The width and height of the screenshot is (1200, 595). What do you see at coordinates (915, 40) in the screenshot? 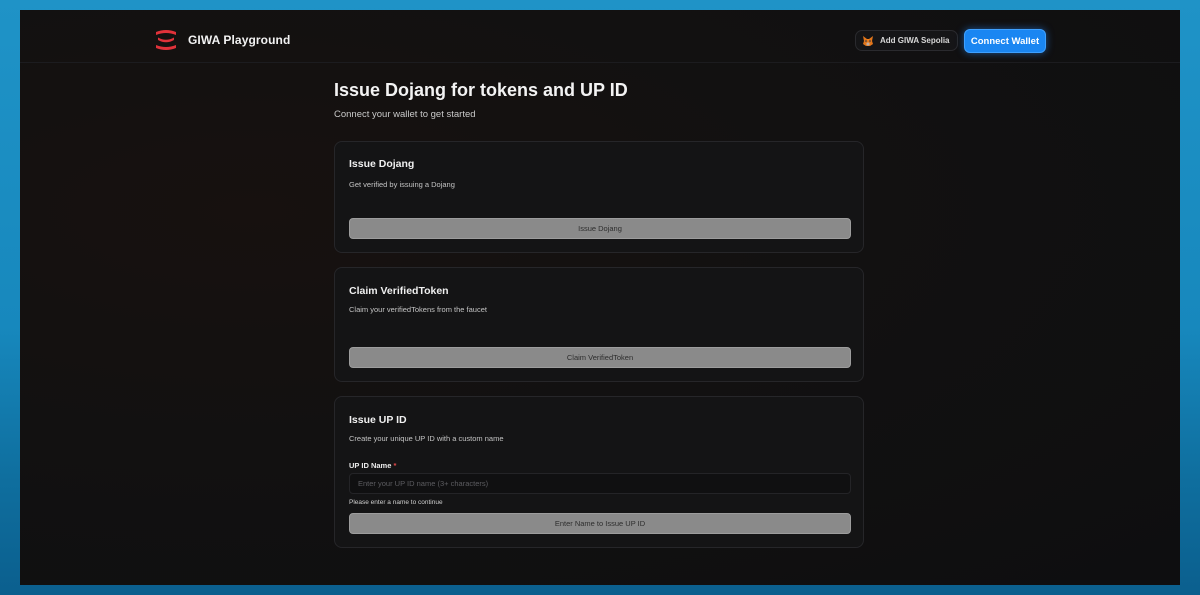
I see `add-network-label: Add GIWA Sepolia` at bounding box center [915, 40].